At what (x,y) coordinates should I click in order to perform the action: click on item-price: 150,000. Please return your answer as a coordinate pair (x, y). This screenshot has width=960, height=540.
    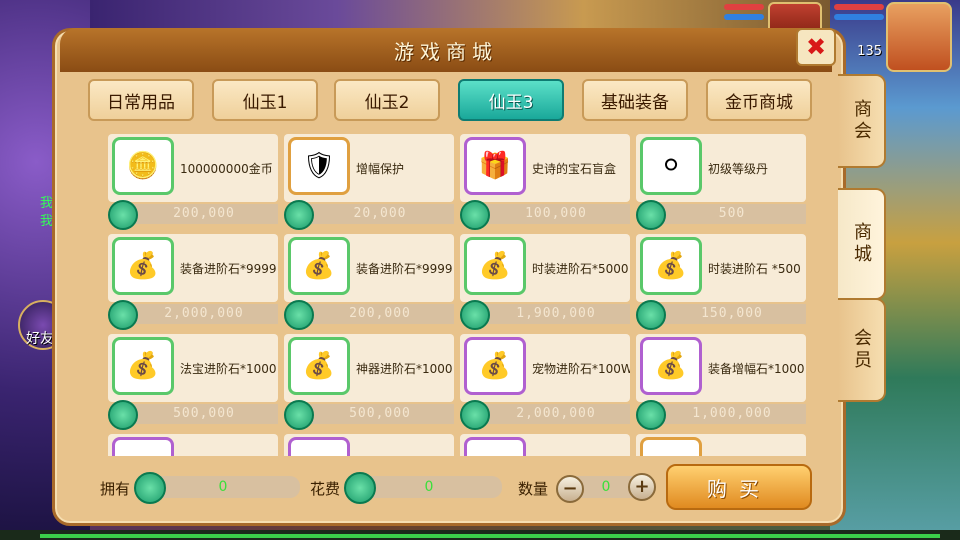
    Looking at the image, I should click on (732, 314).